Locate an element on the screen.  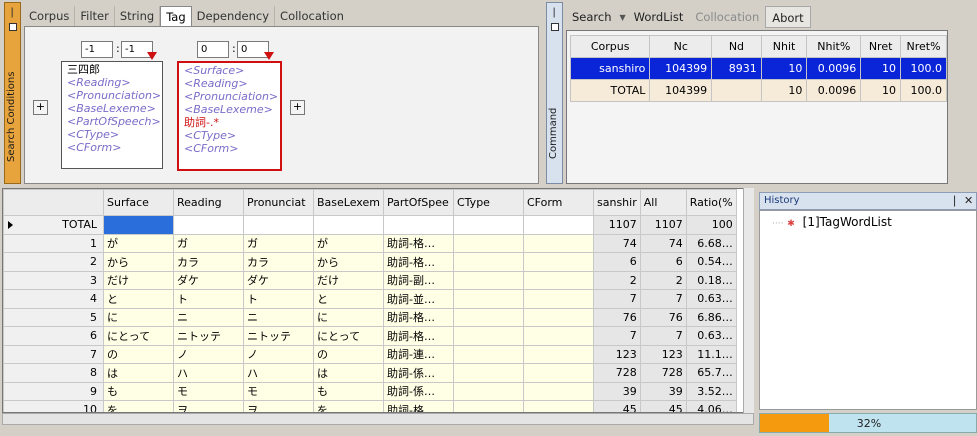
grid-header-10: Ratio(% is located at coordinates (711, 202).